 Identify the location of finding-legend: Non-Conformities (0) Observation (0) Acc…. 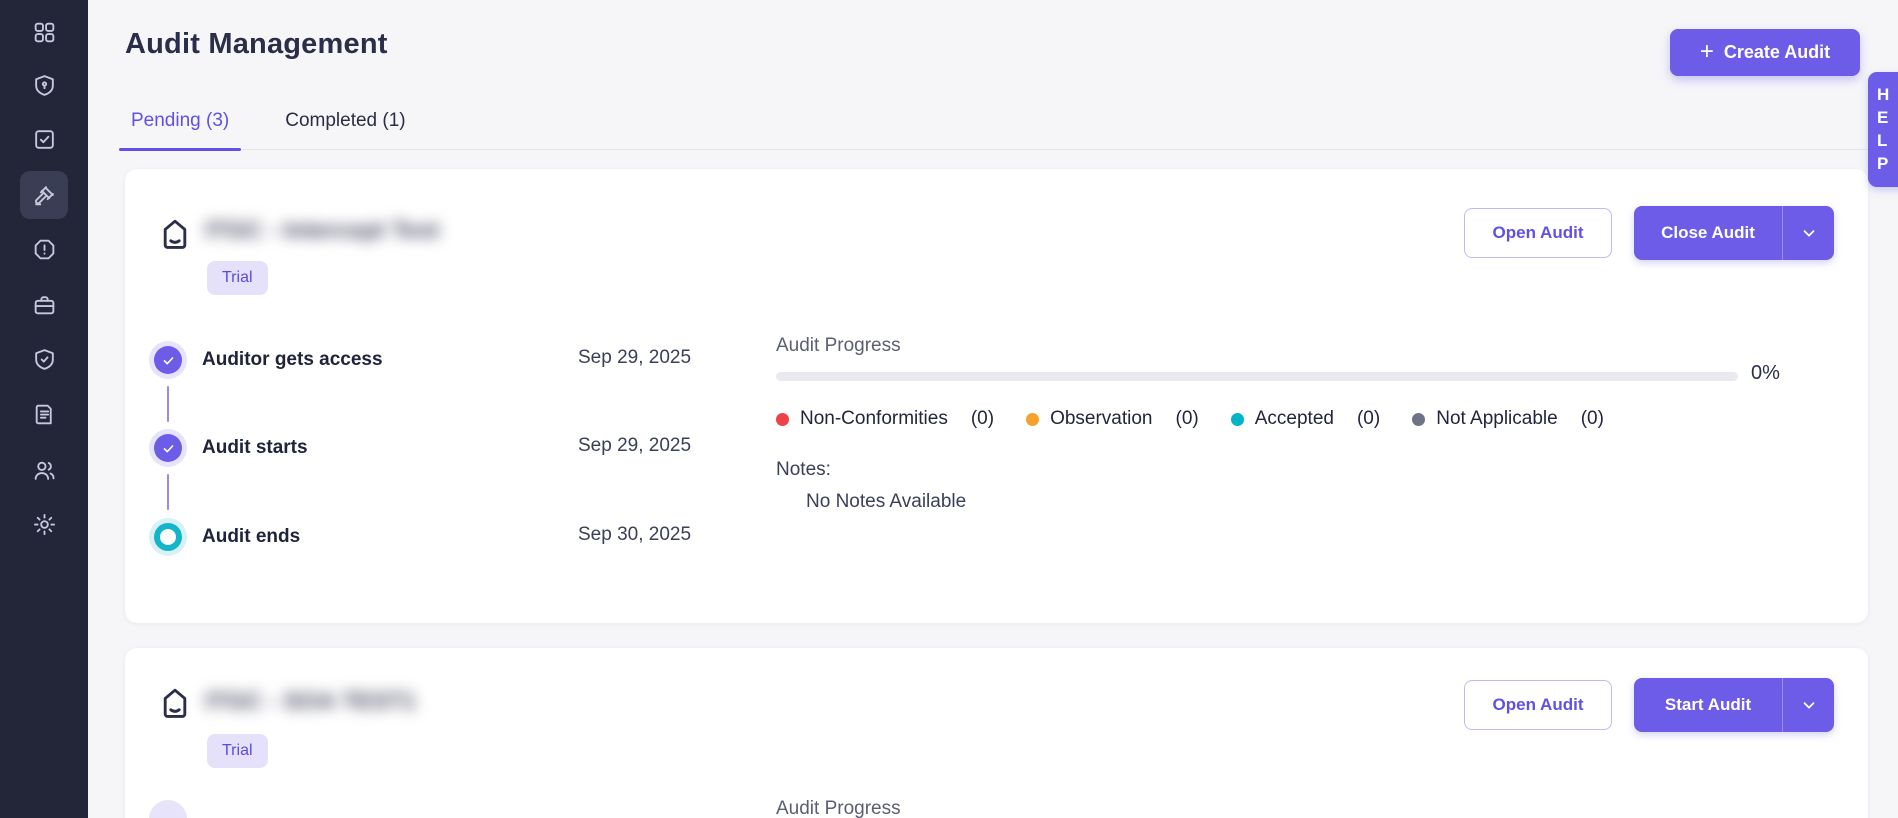
(1190, 419).